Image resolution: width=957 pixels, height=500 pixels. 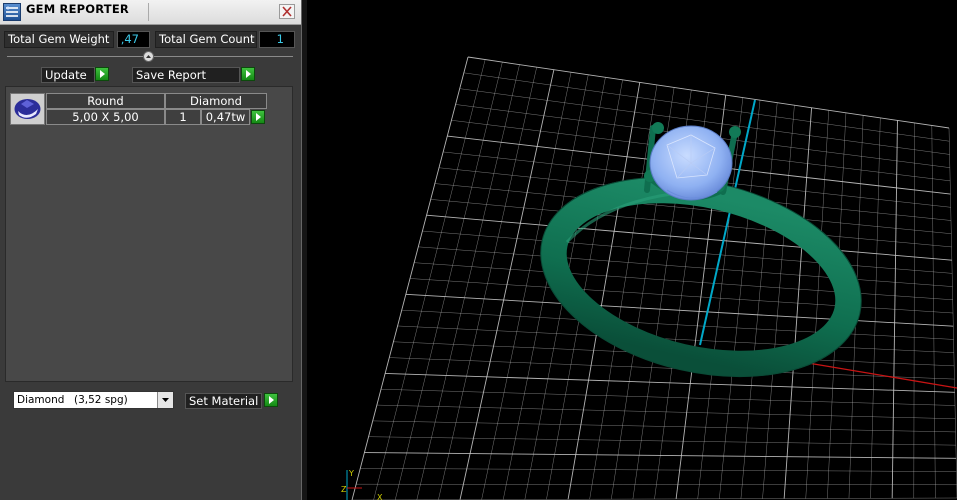 I want to click on save-report-button: Save Report, so click(x=186, y=75).